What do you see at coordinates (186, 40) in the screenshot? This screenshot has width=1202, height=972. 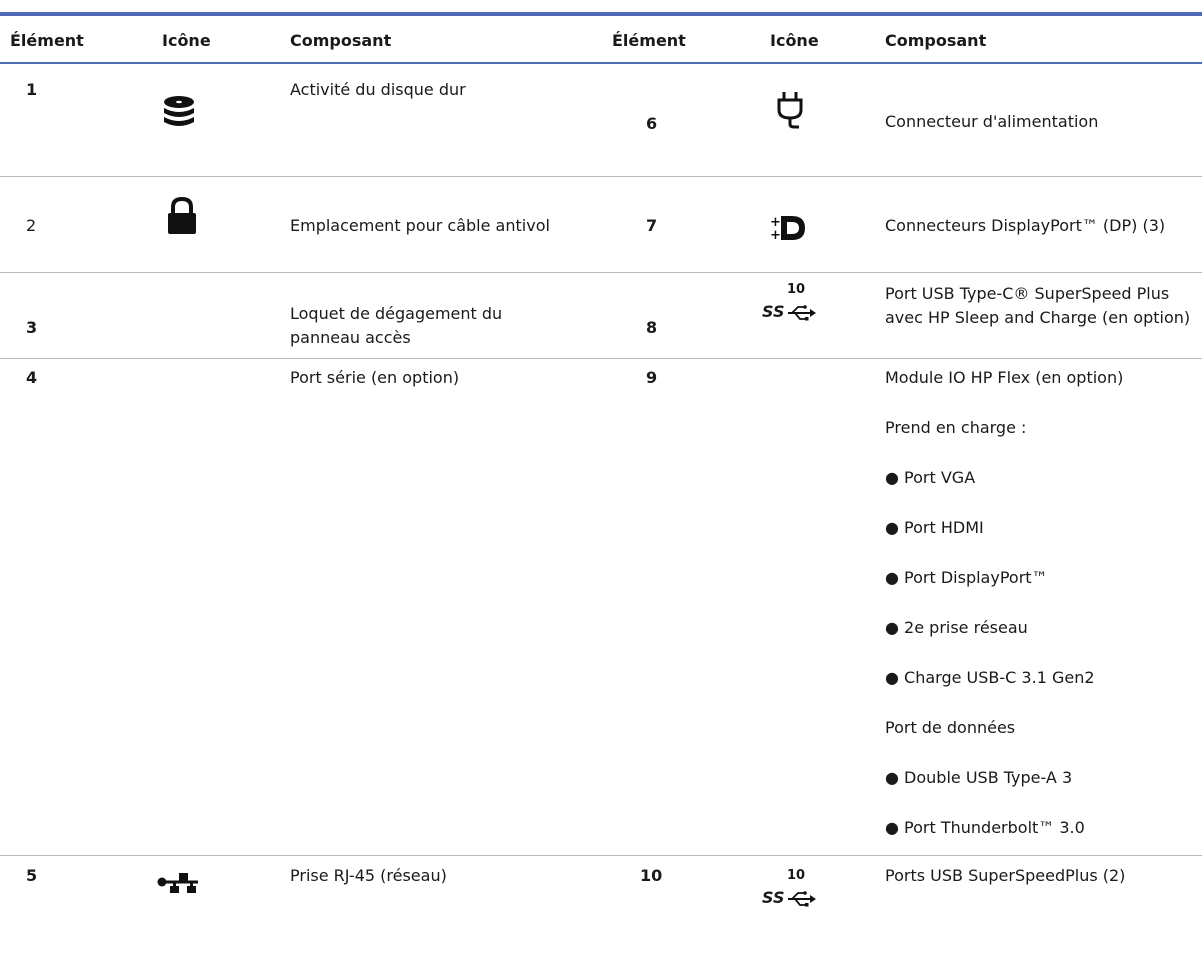 I see `header-icon-1: Icône` at bounding box center [186, 40].